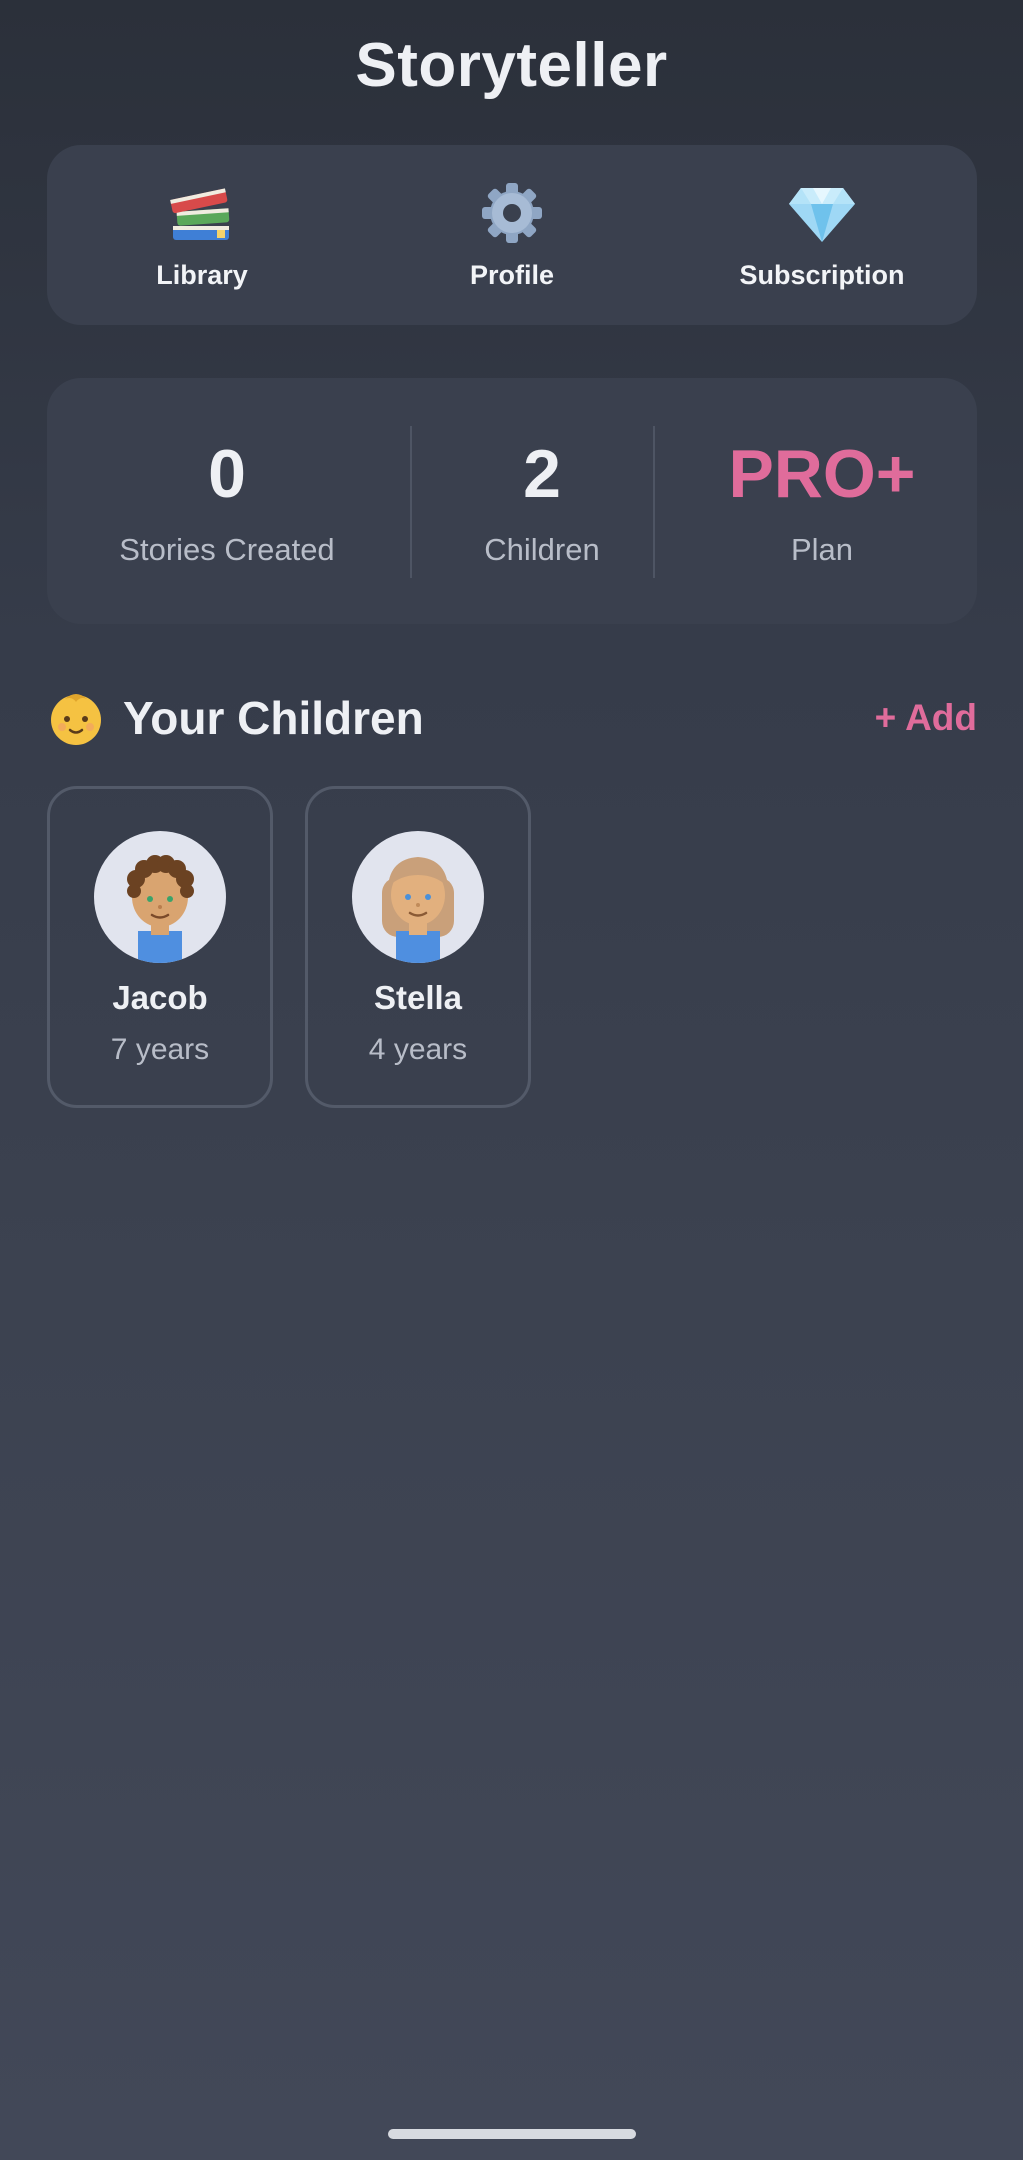 This screenshot has width=1023, height=2160. Describe the element at coordinates (822, 549) in the screenshot. I see `plan-label: Plan` at that location.